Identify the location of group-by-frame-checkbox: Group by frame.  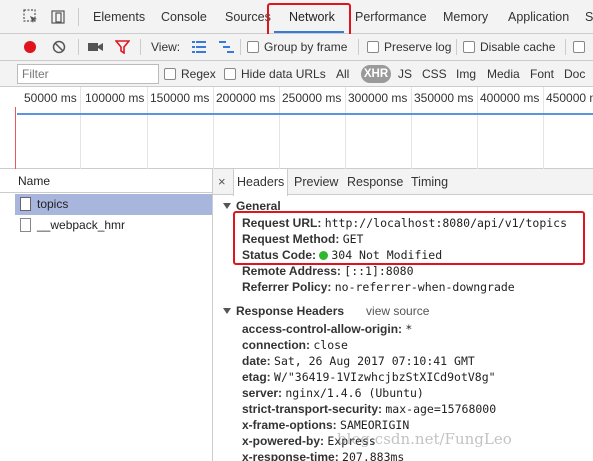
(297, 47).